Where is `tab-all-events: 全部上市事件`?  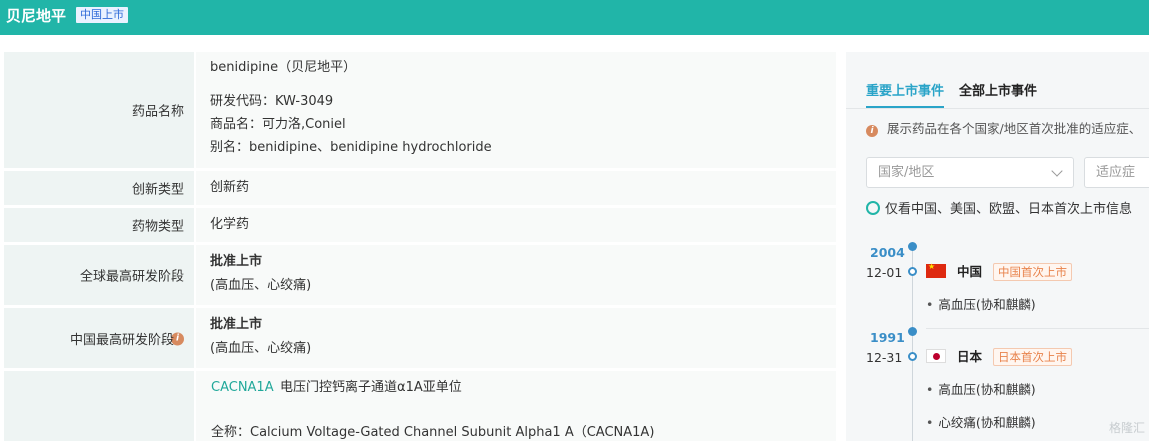
tab-all-events: 全部上市事件 is located at coordinates (998, 92).